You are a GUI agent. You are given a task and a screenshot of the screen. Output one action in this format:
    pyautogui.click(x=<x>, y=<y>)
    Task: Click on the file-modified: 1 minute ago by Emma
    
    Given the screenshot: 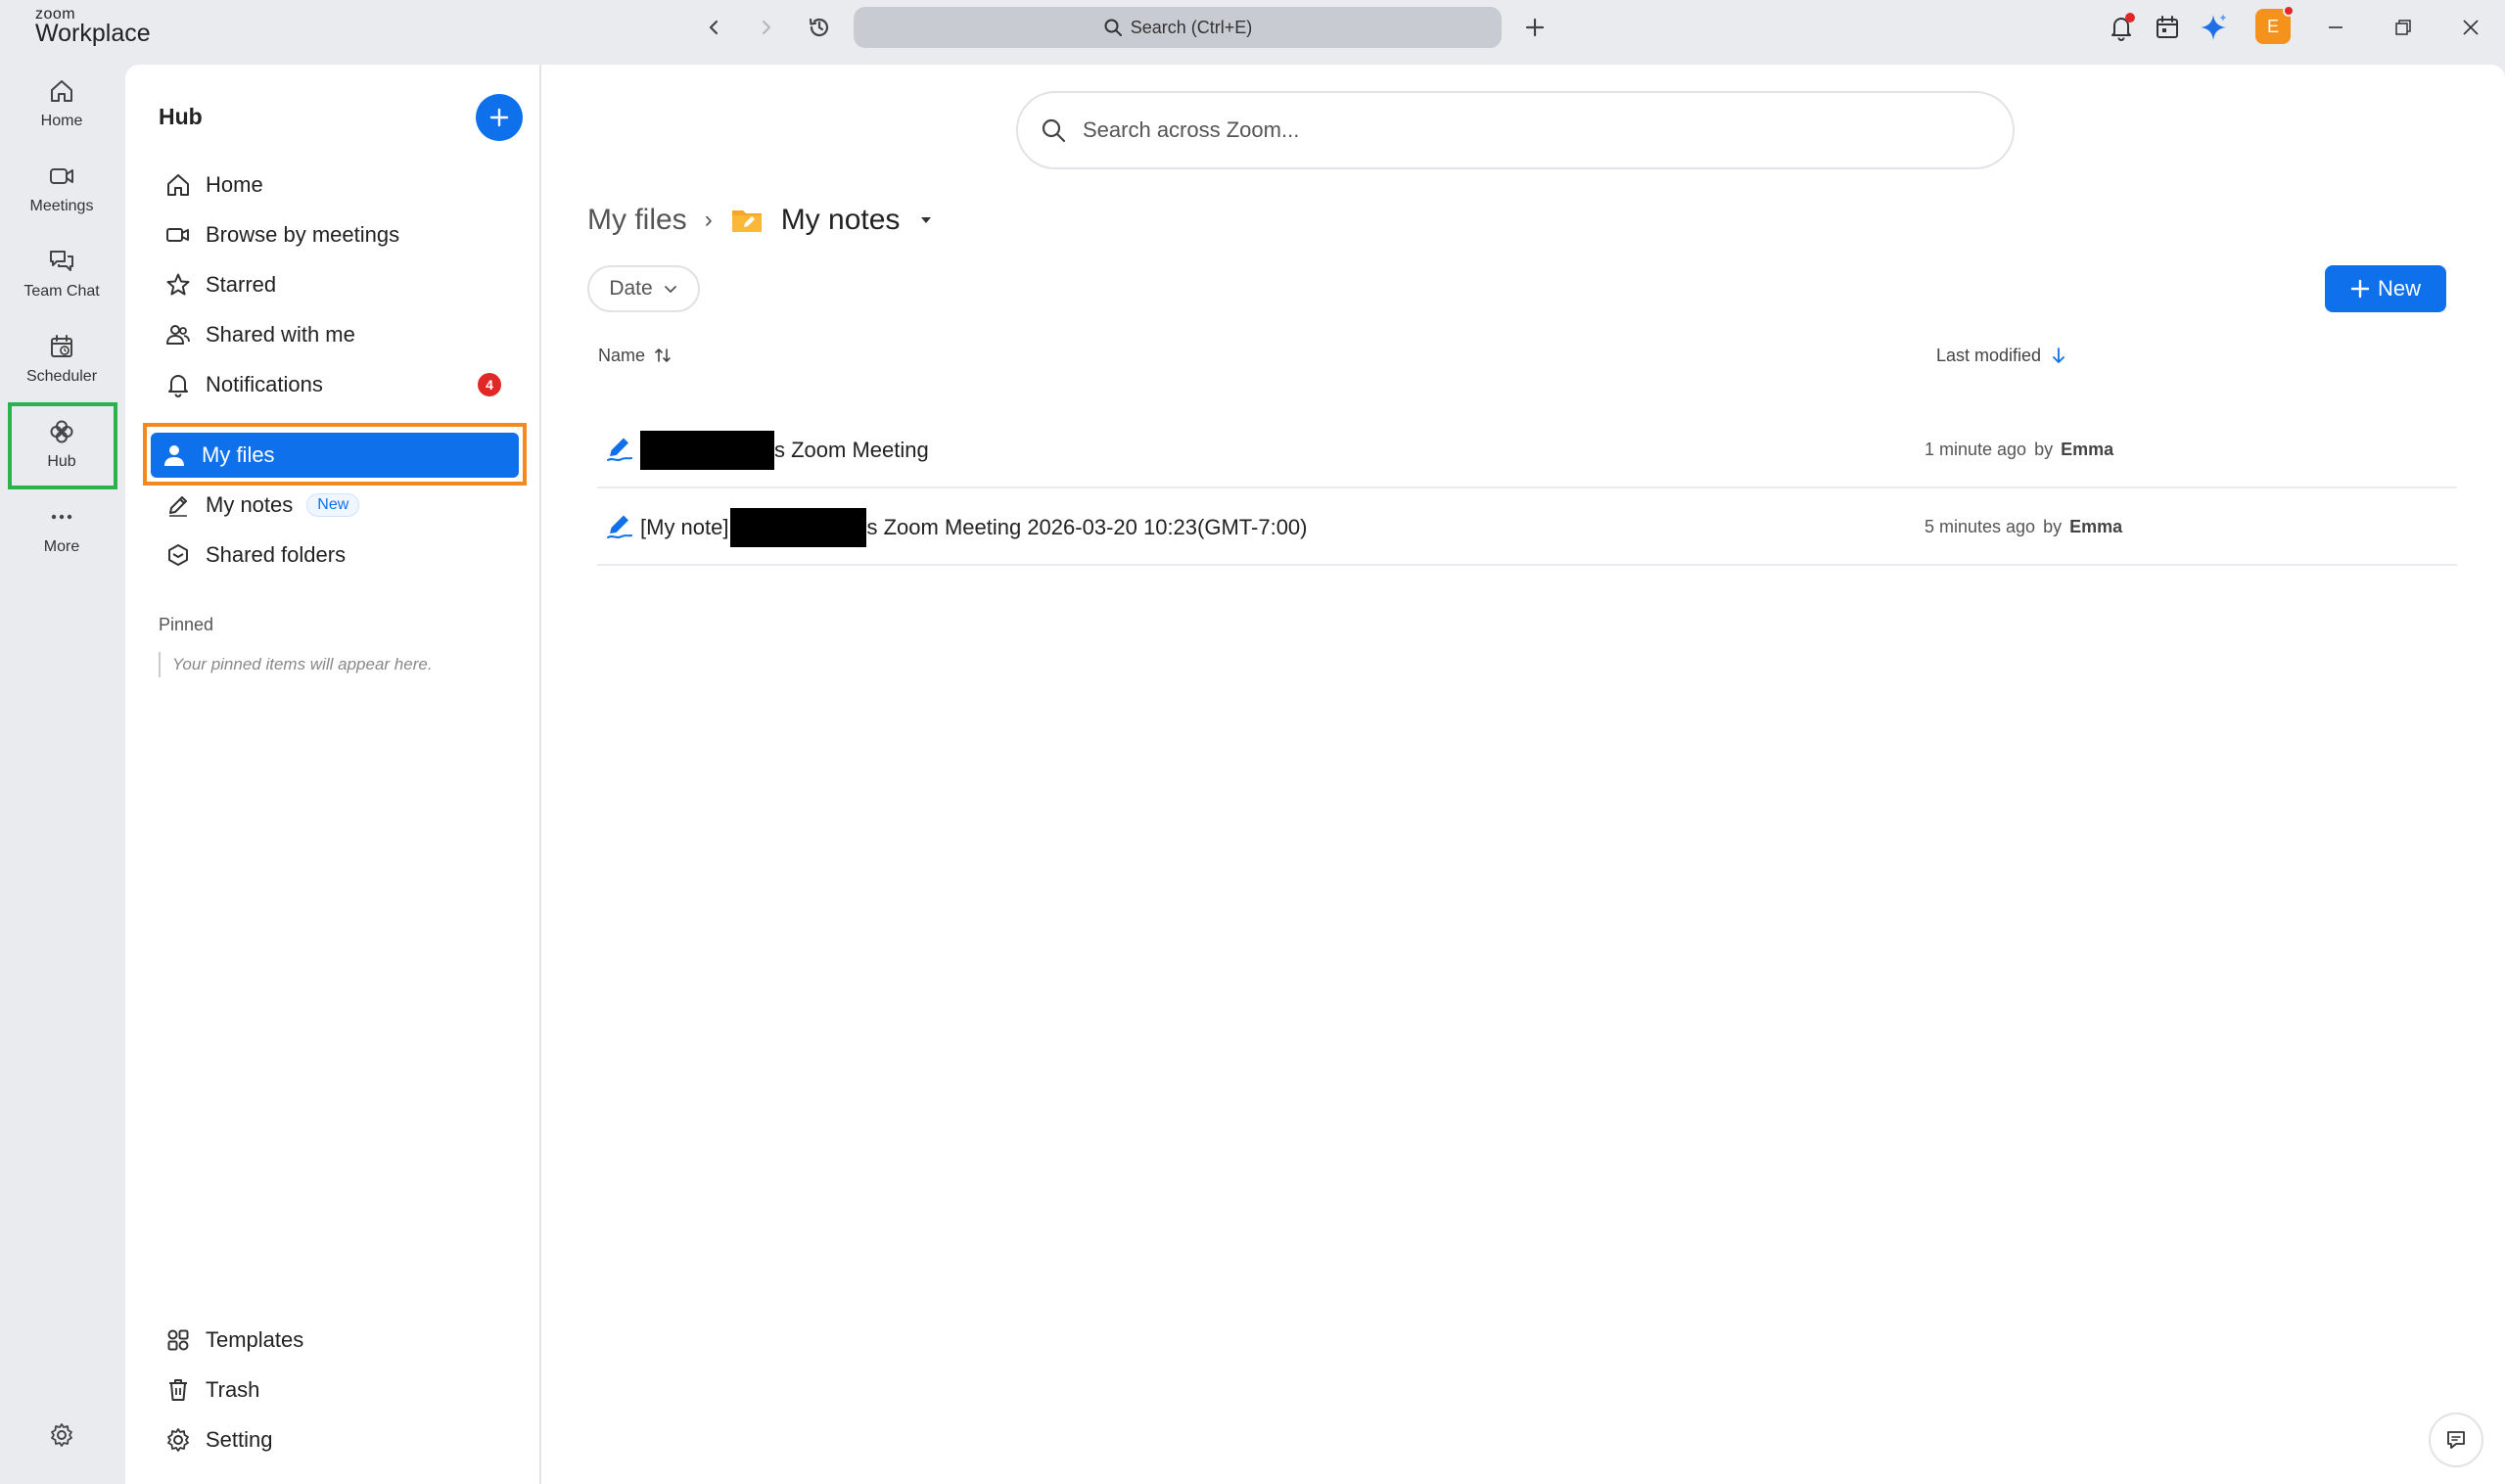 What is the action you would take?
    pyautogui.click(x=2019, y=449)
    